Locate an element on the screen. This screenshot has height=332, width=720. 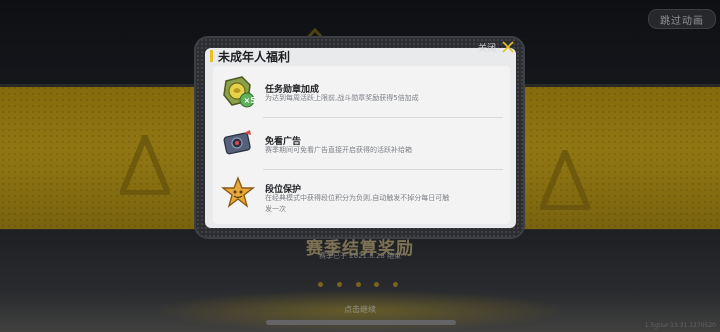
benefit-description: 为达到每周活跃上限前,战斗勋章奖励获得5倍加成 is located at coordinates (342, 98).